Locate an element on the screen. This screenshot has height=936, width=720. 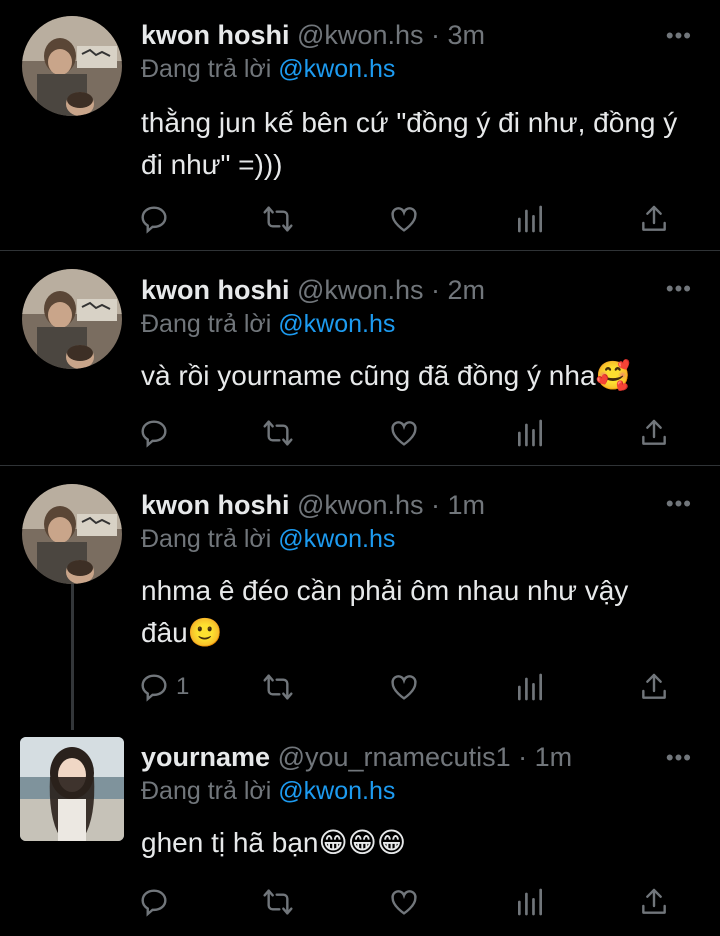
timestamp: 2m is located at coordinates (467, 290).